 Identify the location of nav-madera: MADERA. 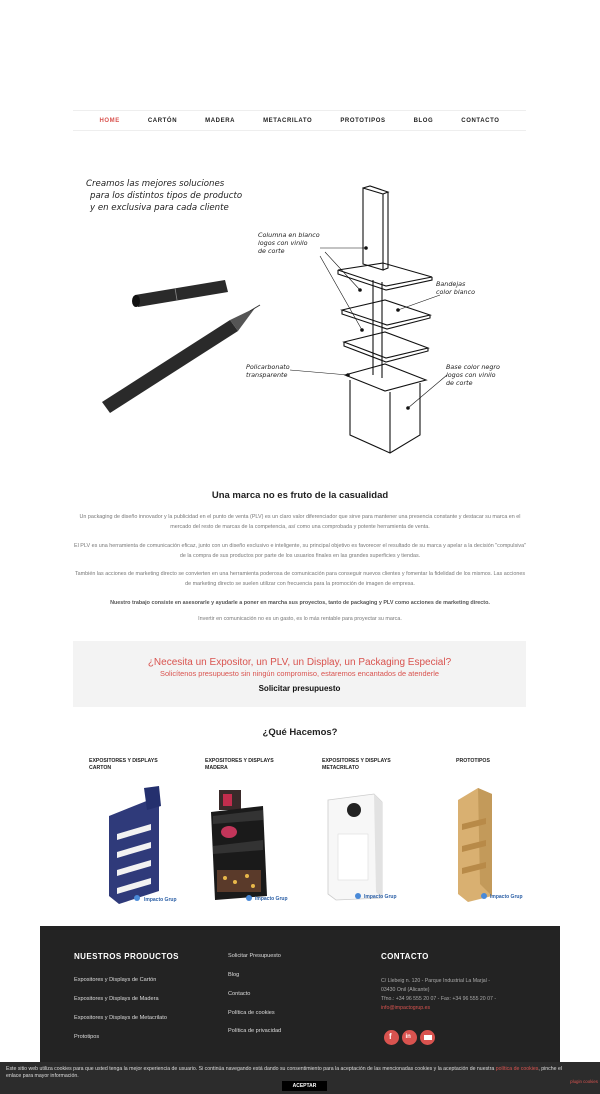
(220, 121).